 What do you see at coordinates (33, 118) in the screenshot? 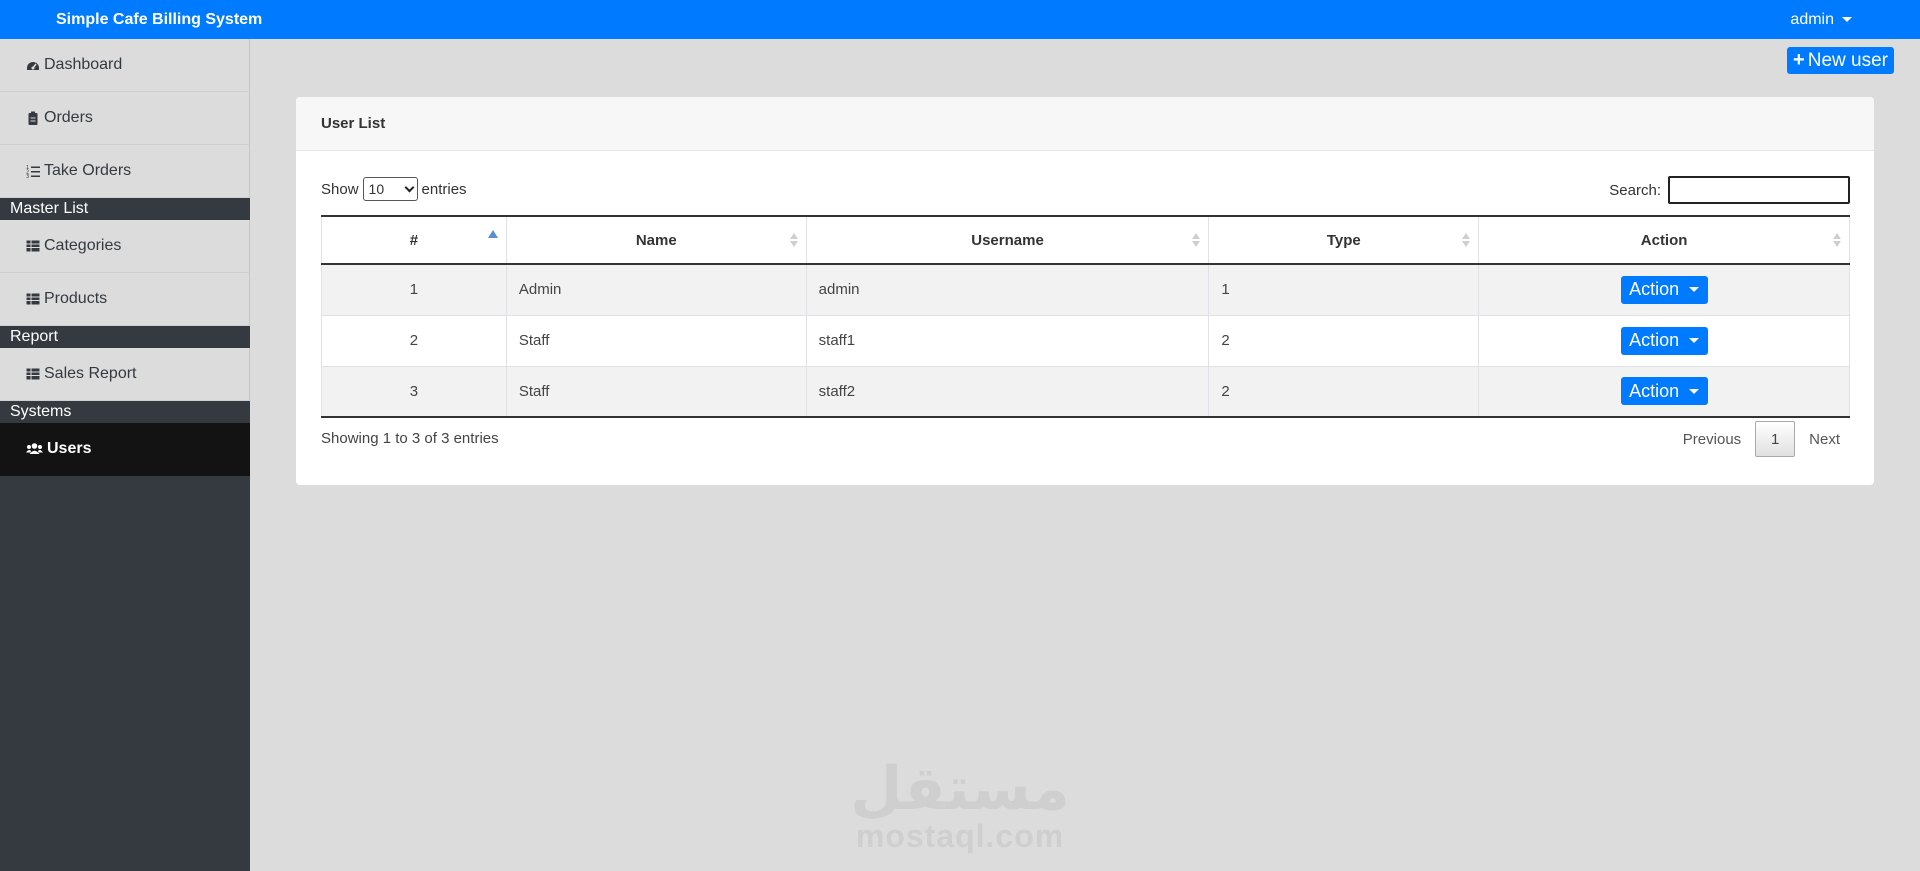
I see `clipboard-icon` at bounding box center [33, 118].